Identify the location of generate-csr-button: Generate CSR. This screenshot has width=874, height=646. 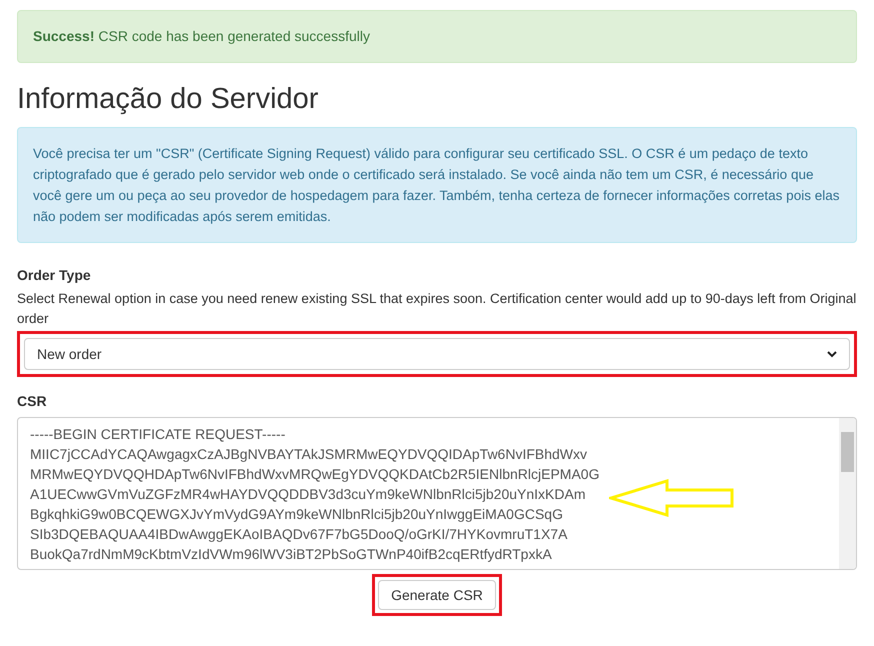
(437, 595).